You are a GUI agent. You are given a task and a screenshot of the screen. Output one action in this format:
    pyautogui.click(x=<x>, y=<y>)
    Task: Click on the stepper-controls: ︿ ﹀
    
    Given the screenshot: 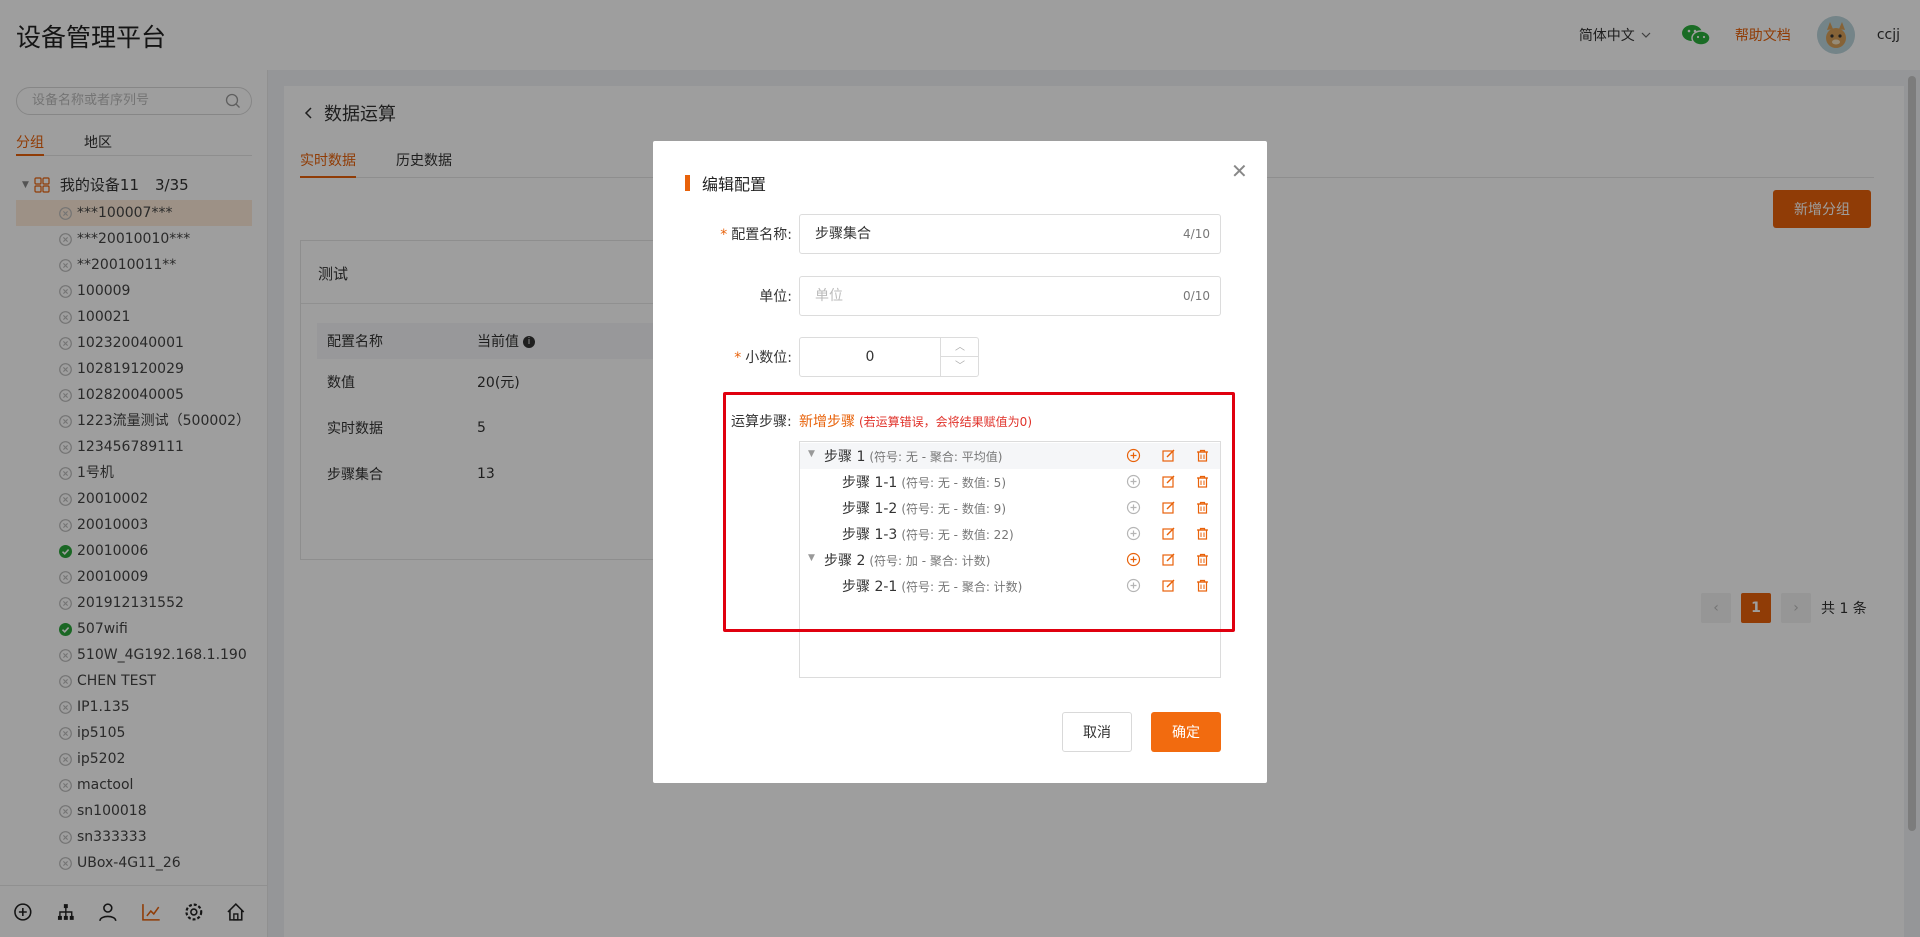 What is the action you would take?
    pyautogui.click(x=959, y=357)
    